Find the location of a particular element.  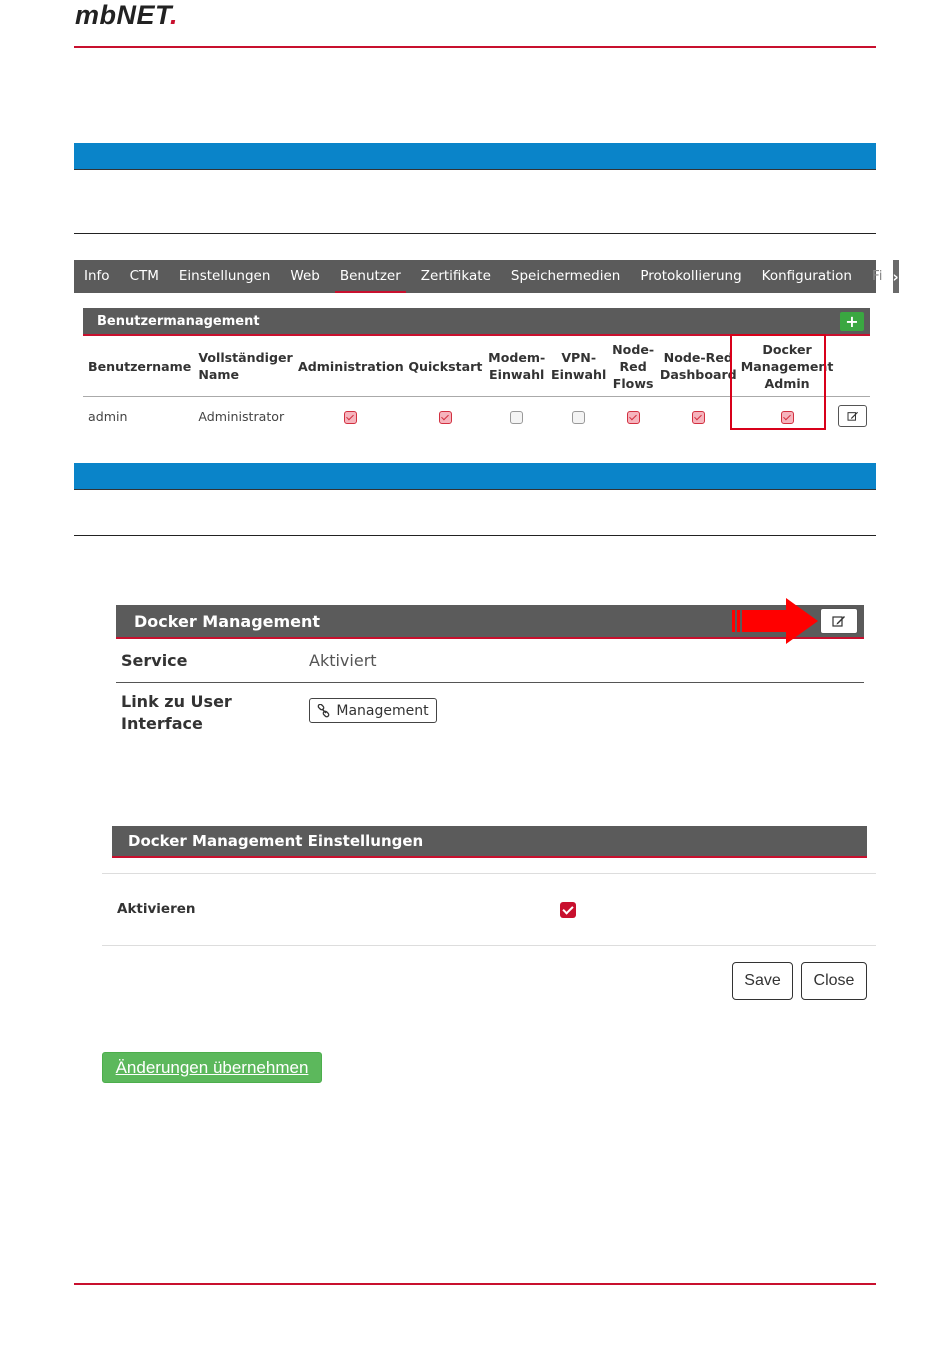

footer-divider is located at coordinates (475, 1284).